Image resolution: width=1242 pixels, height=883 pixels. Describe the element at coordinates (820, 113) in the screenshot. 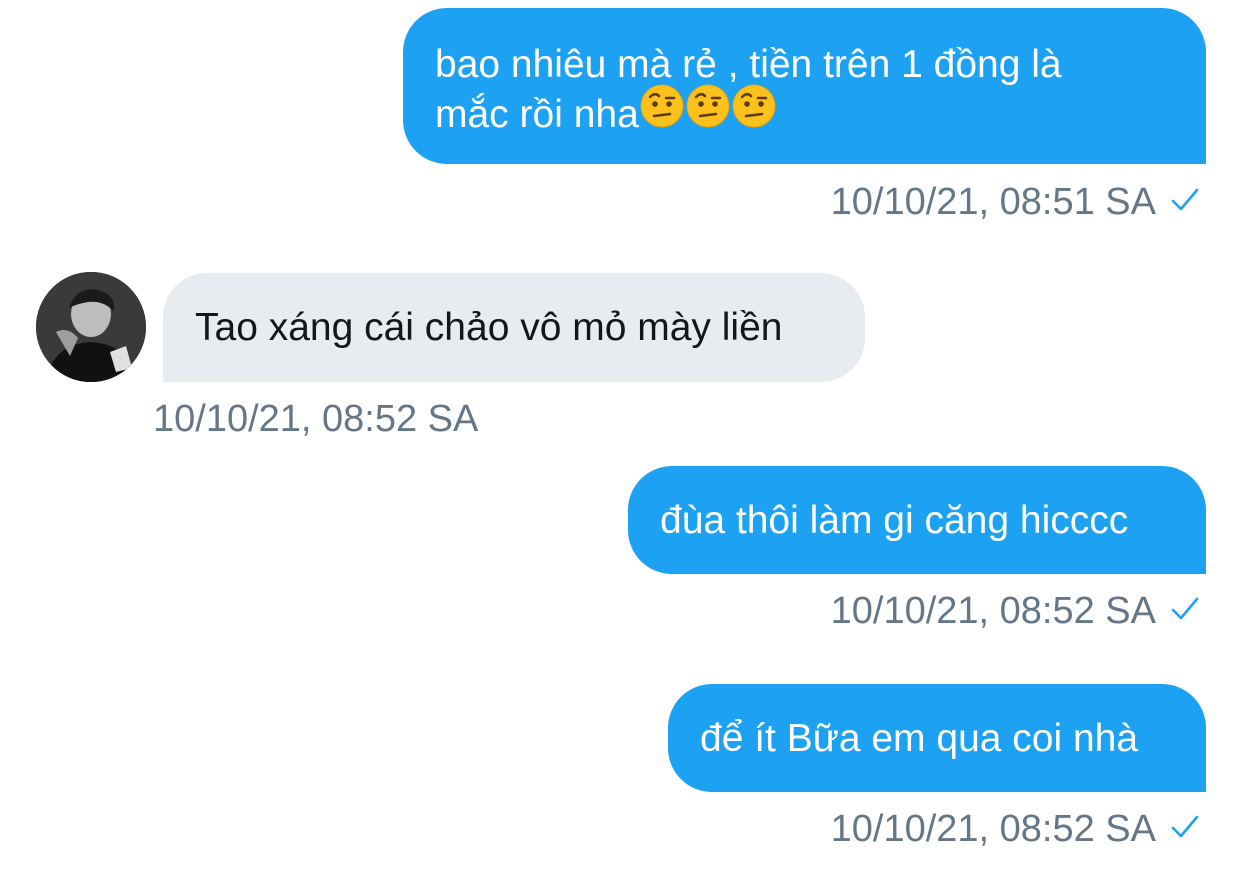

I see `message-text-line: mắc rồi nha` at that location.